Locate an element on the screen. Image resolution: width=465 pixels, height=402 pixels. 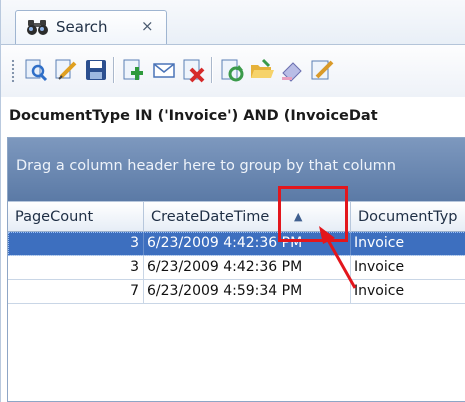
edit-query-icon is located at coordinates (66, 70).